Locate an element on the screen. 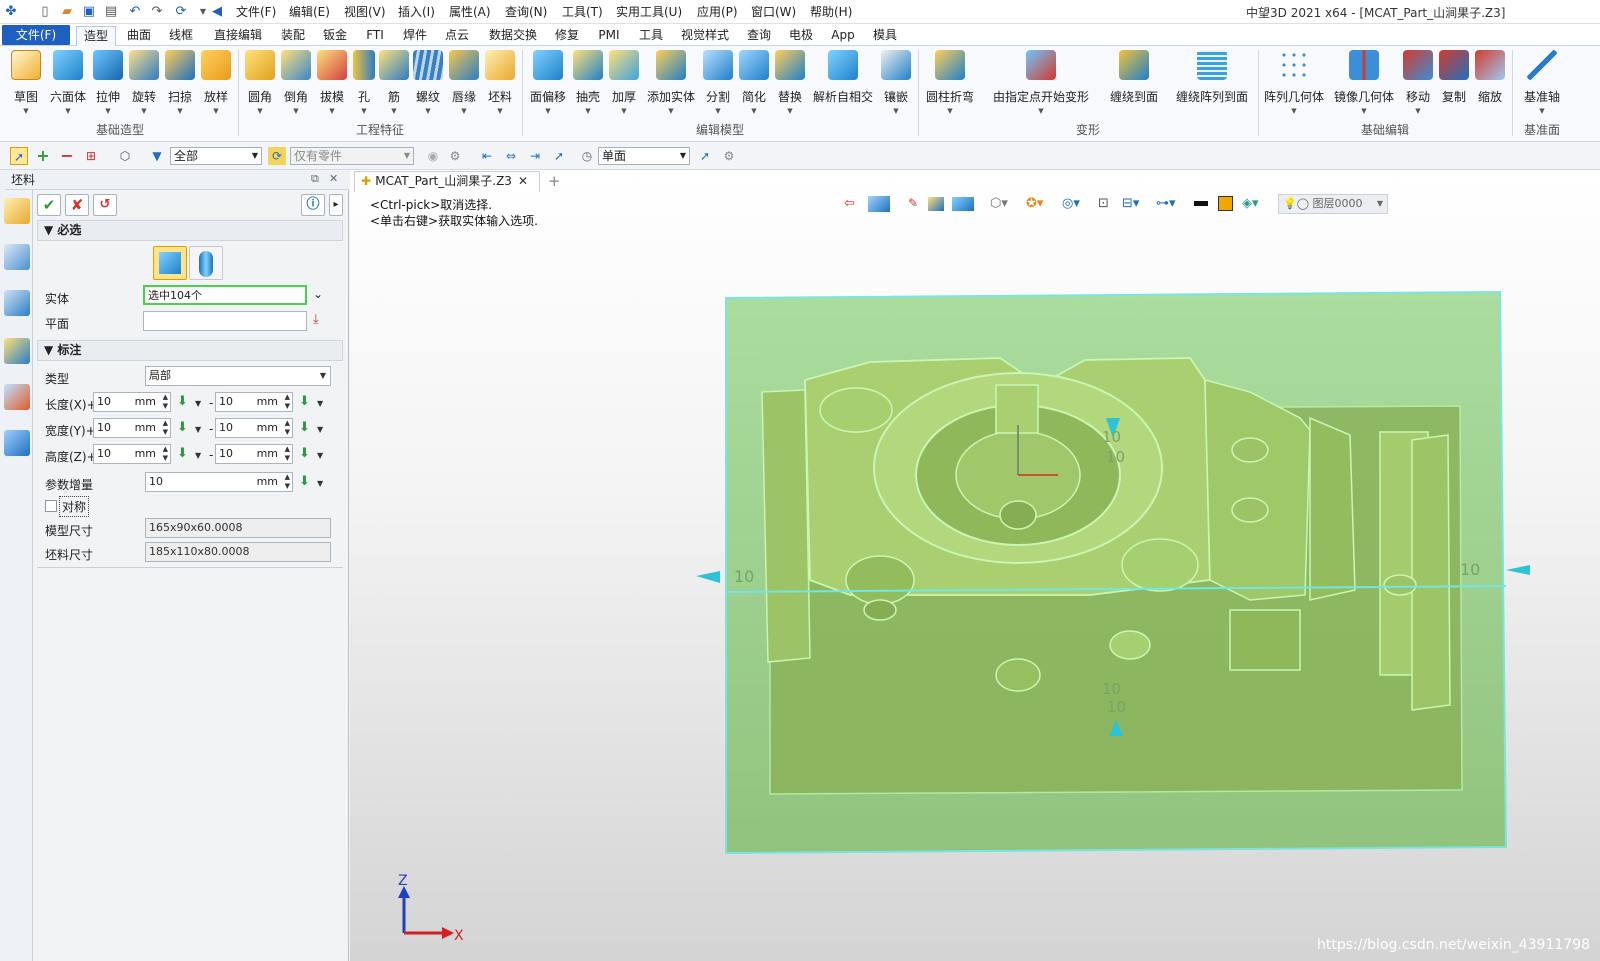 This screenshot has width=1600, height=961. tab-assembly: 装配 is located at coordinates (293, 36).